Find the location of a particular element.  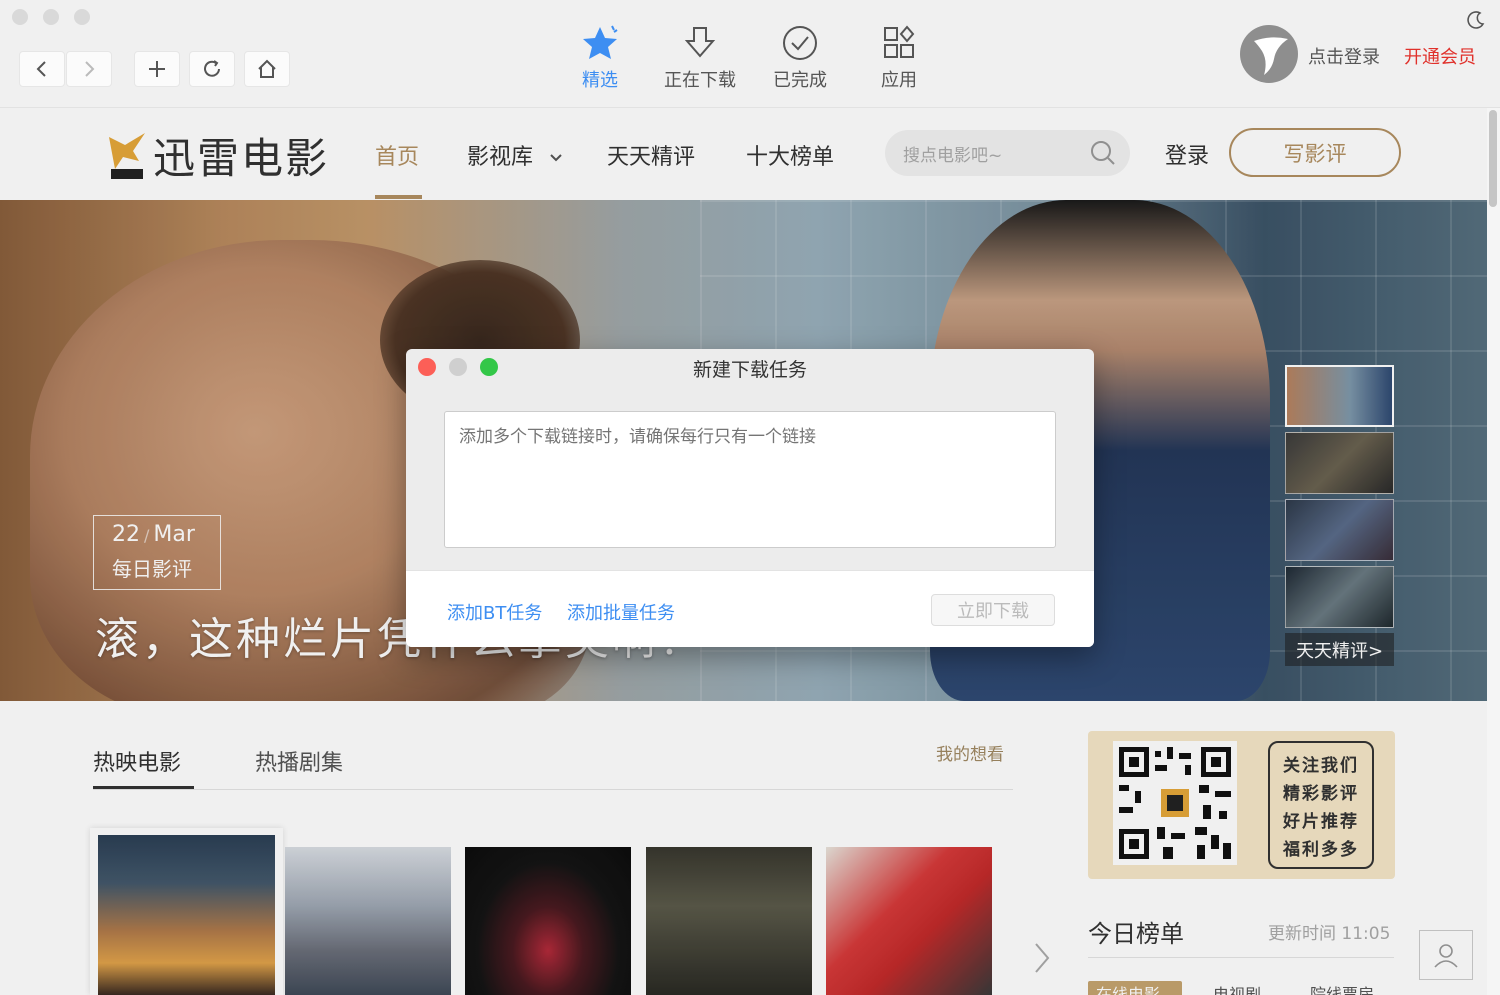

forward-button is located at coordinates (89, 69).